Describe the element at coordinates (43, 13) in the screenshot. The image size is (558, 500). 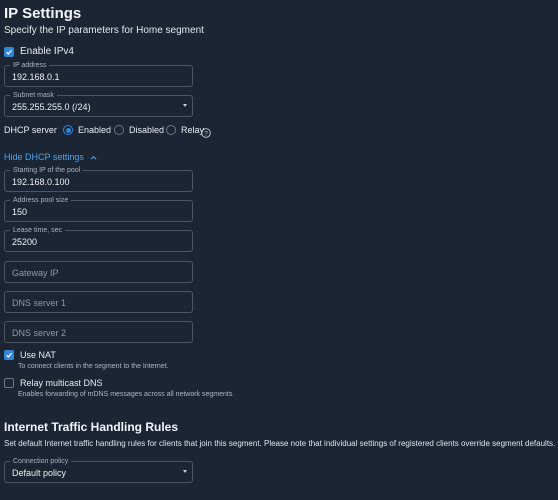
I see `page-title: IP Settings` at that location.